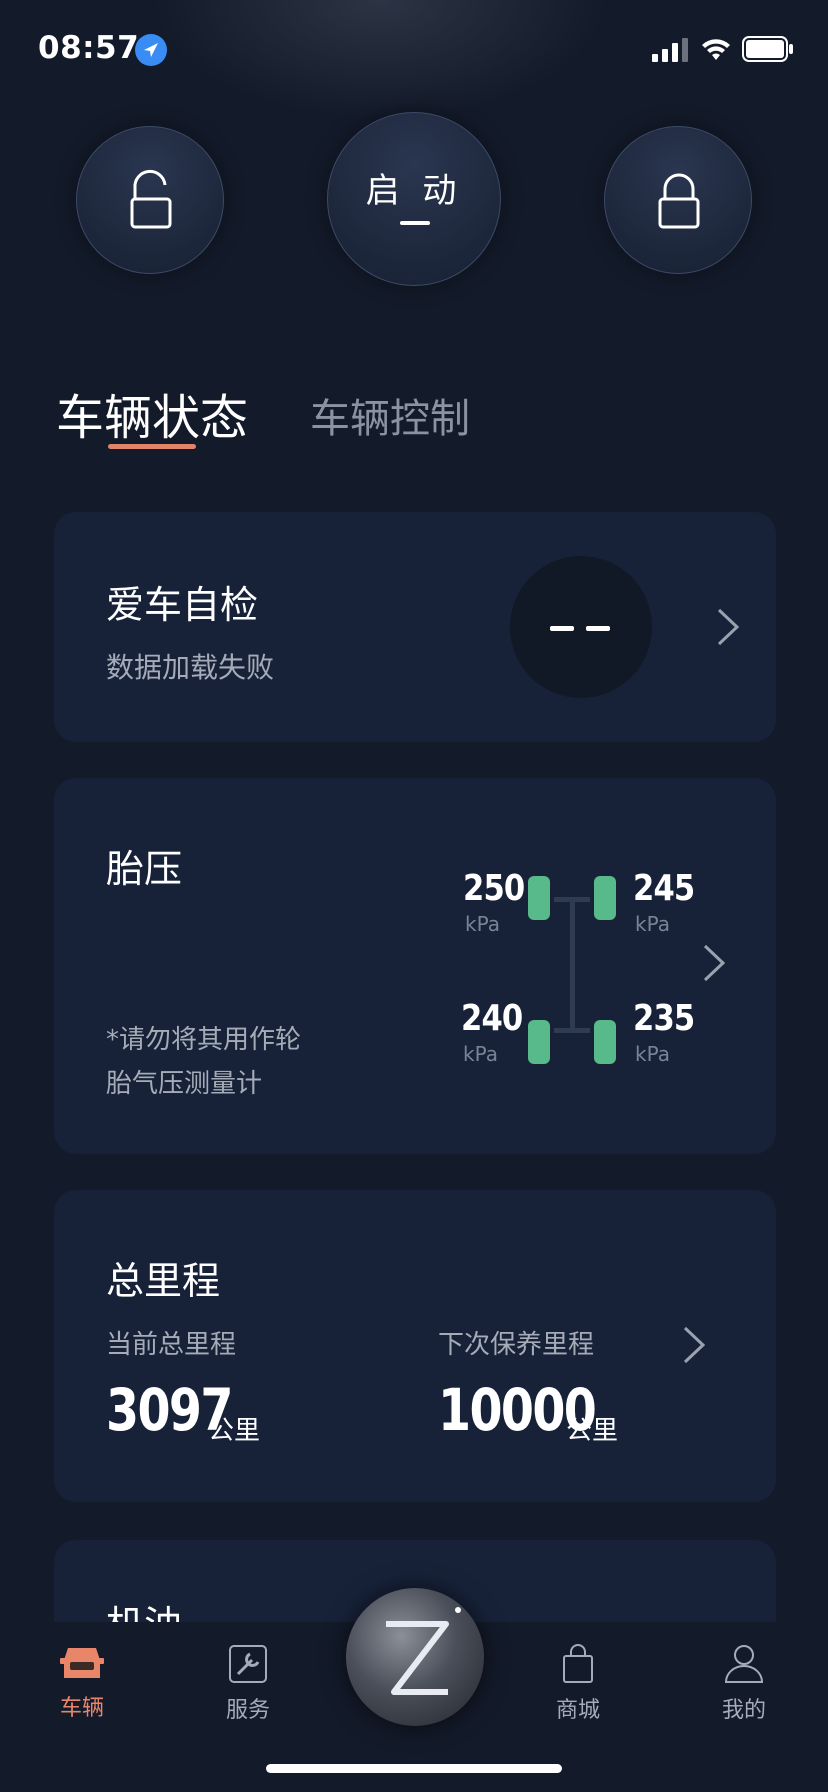 The width and height of the screenshot is (828, 1792). I want to click on self-check-title: 爱车自检, so click(182, 605).